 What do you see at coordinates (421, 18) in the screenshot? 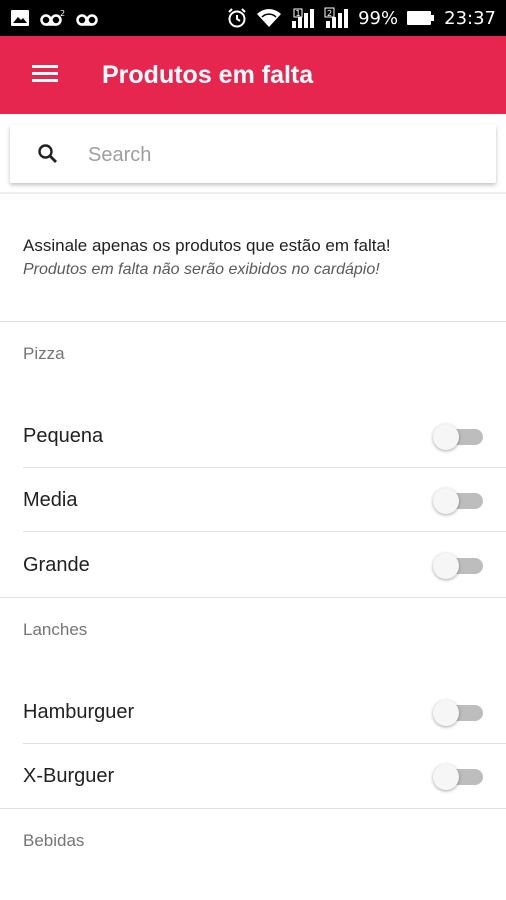
I see `battery-icon` at bounding box center [421, 18].